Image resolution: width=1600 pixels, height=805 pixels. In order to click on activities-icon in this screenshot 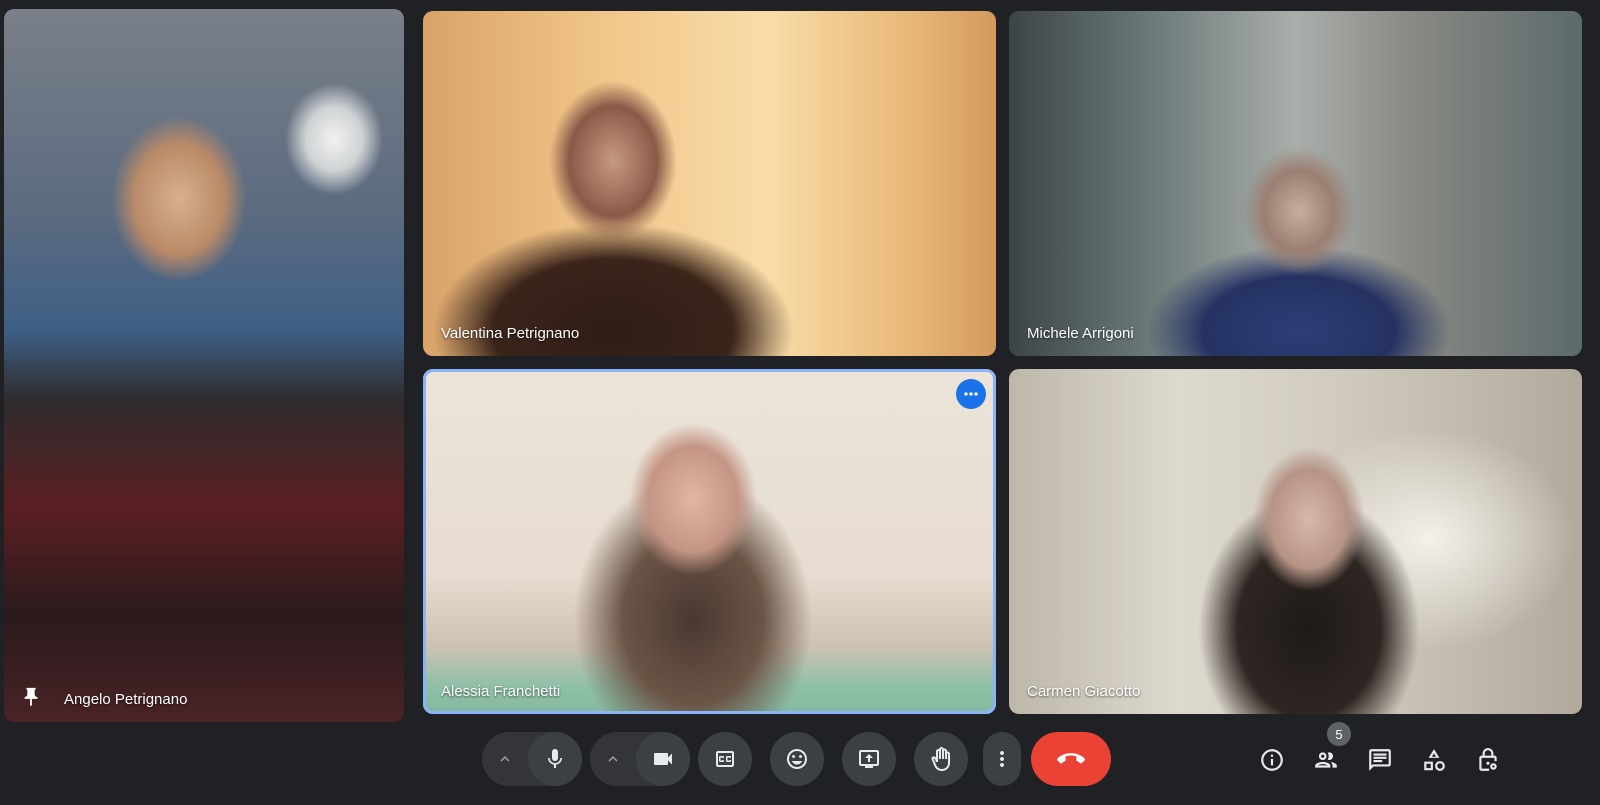, I will do `click(1434, 760)`.